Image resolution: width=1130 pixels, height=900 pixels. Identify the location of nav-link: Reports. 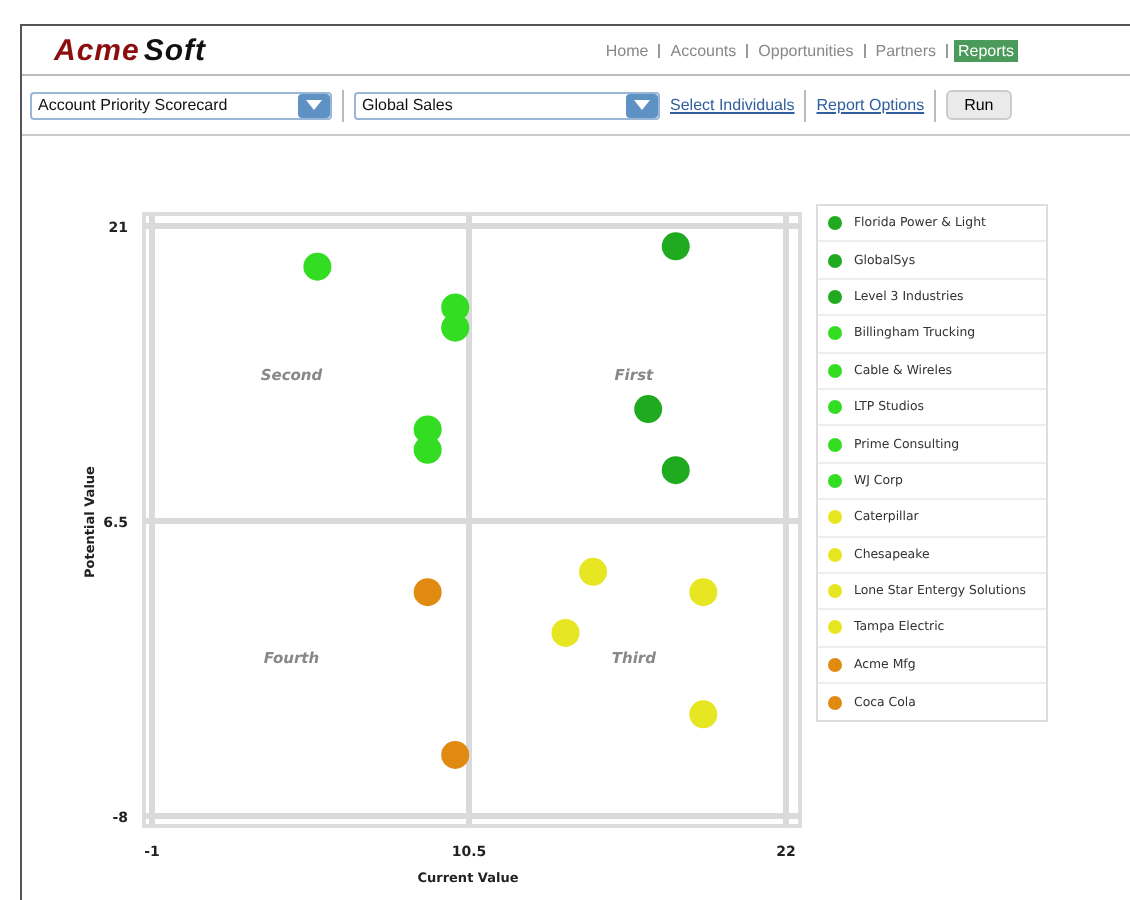
(985, 50).